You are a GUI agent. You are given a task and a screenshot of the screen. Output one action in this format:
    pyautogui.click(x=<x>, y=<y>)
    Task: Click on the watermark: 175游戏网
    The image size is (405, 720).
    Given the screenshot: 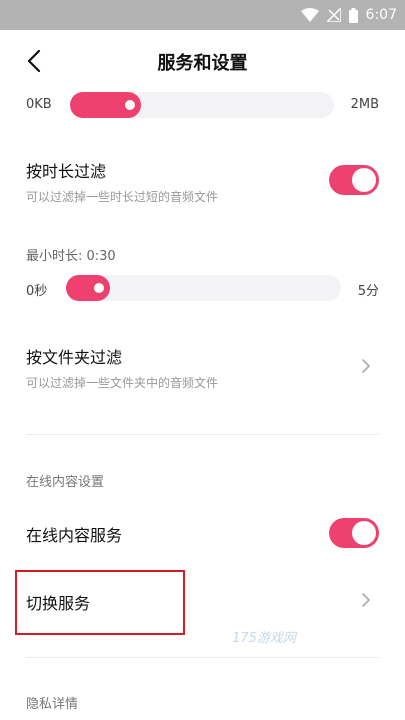 What is the action you would take?
    pyautogui.click(x=264, y=638)
    